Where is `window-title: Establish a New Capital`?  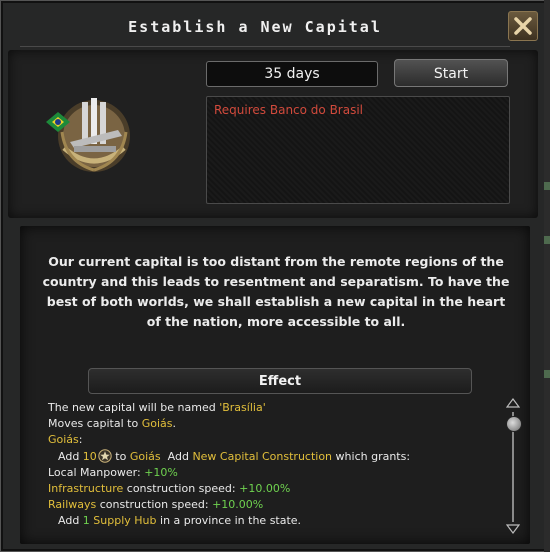 window-title: Establish a New Capital is located at coordinates (255, 27).